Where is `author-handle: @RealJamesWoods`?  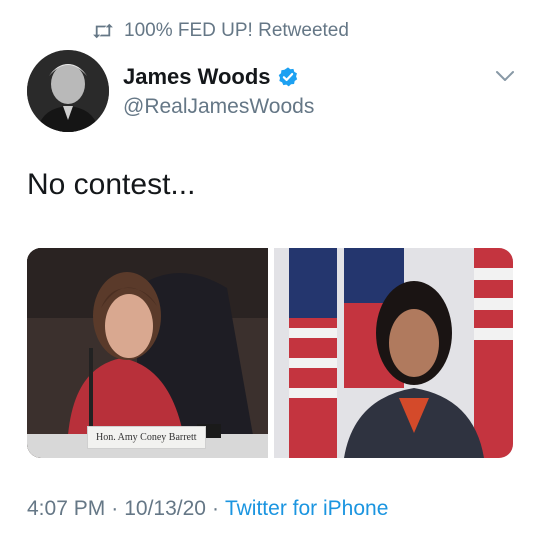 author-handle: @RealJamesWoods is located at coordinates (218, 107).